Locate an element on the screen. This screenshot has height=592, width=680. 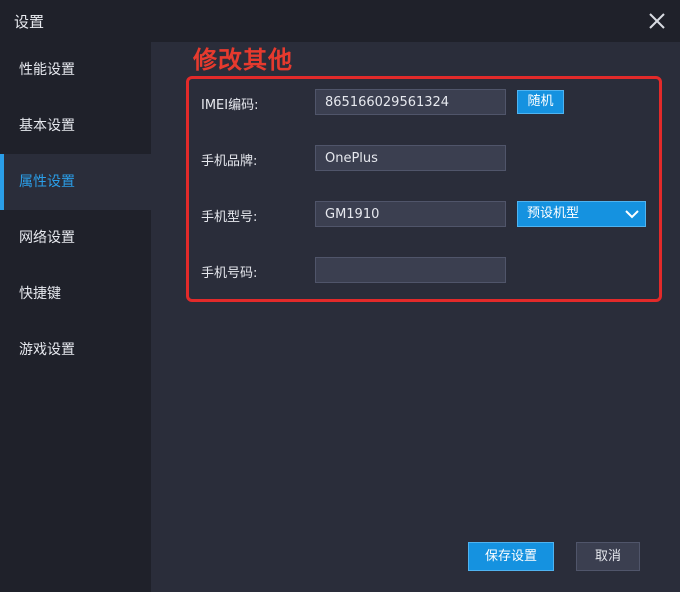
sidebar-item-network: 网络设置 is located at coordinates (75, 238).